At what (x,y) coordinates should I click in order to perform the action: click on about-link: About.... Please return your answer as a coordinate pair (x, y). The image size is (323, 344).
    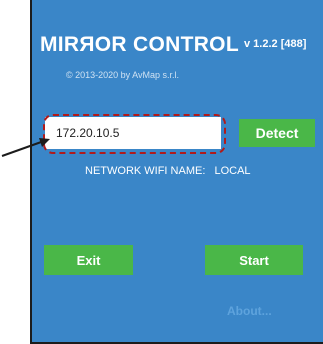
    Looking at the image, I should click on (249, 311).